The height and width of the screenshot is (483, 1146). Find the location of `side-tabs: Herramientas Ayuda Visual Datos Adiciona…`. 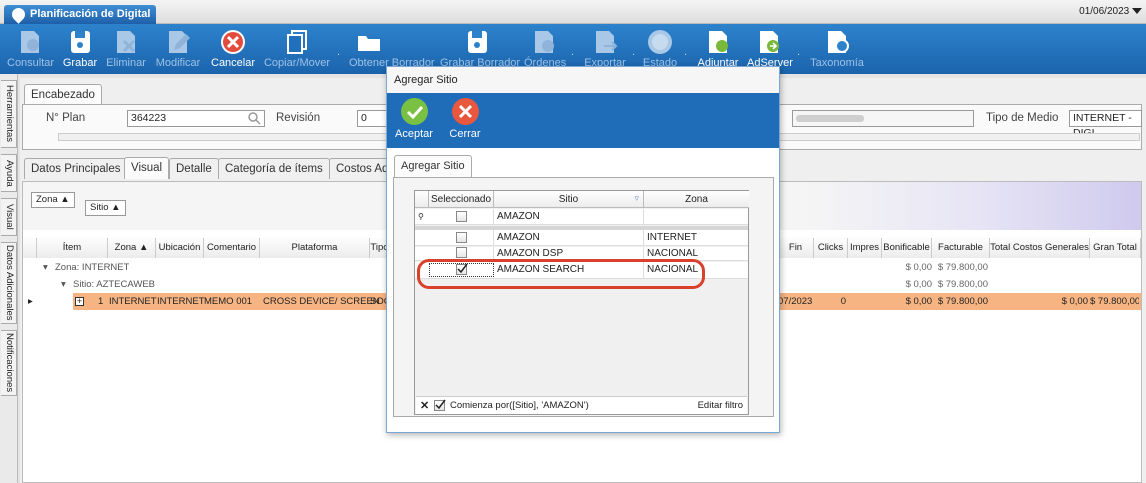

side-tabs: Herramientas Ayuda Visual Datos Adiciona… is located at coordinates (9, 278).